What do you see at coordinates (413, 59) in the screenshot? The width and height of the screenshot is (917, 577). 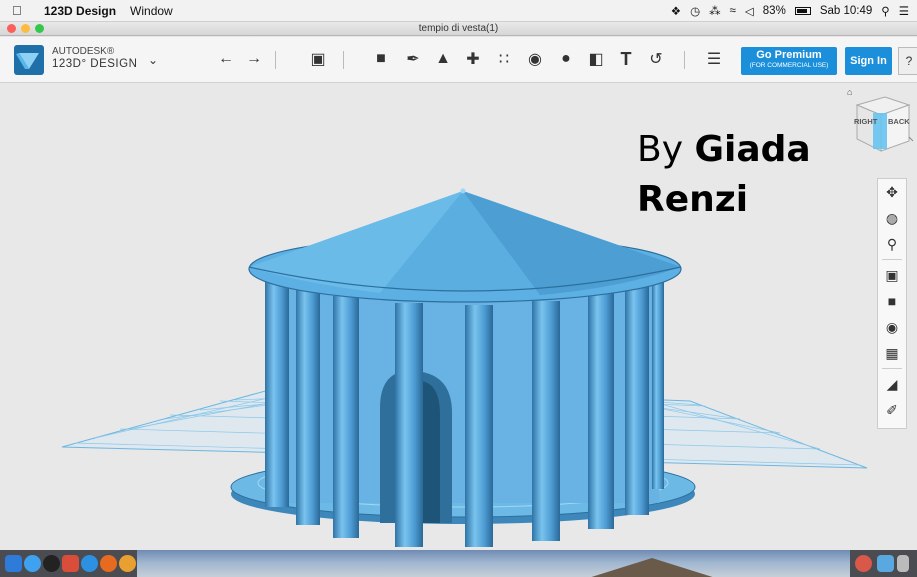 I see `sketch-icon: ✒` at bounding box center [413, 59].